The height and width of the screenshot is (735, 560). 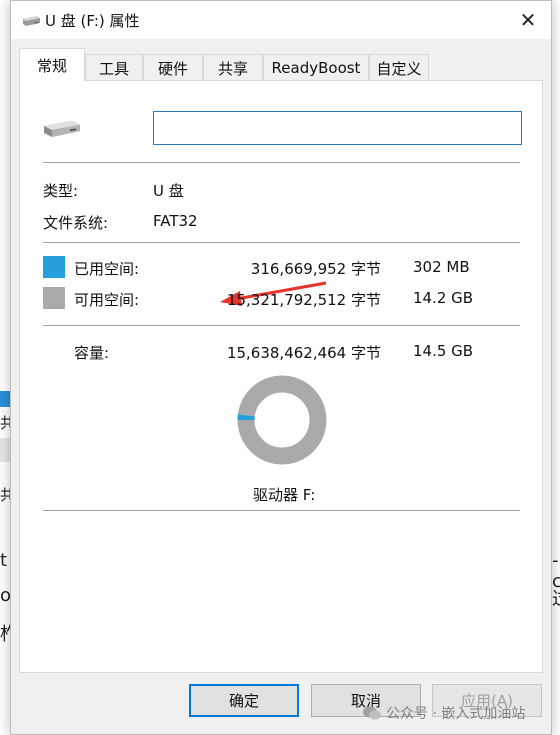 I want to click on window-title: U 盘 (F:) 属性, so click(x=92, y=21).